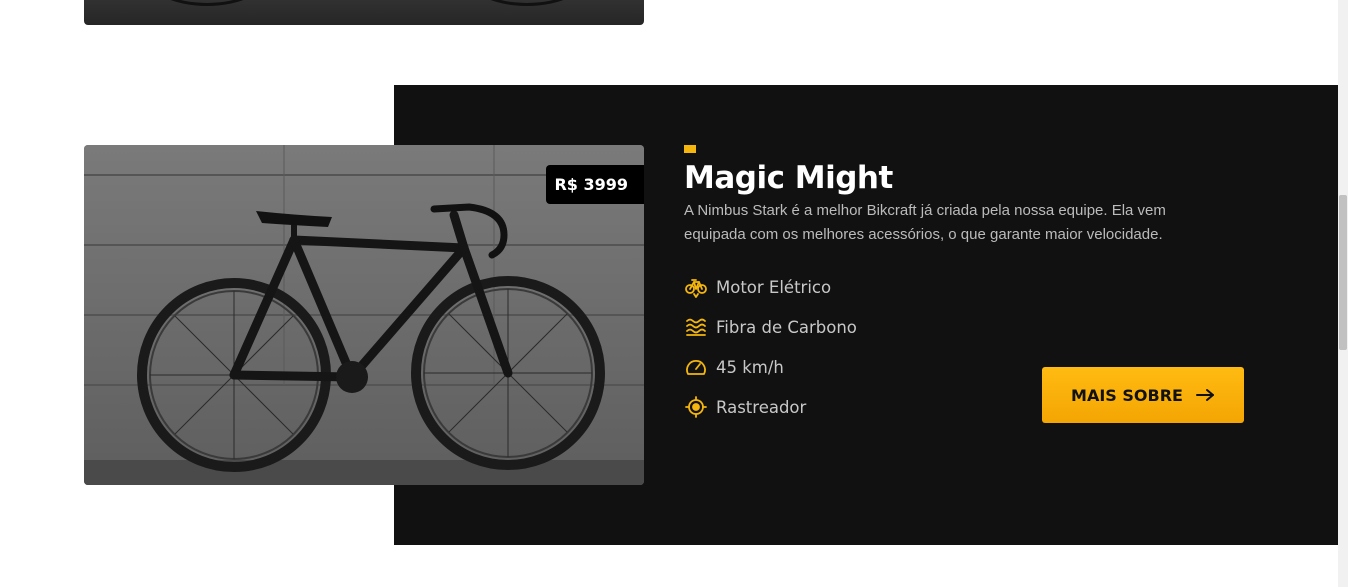 The width and height of the screenshot is (1348, 587). I want to click on price-tag: R$ 3999, so click(595, 184).